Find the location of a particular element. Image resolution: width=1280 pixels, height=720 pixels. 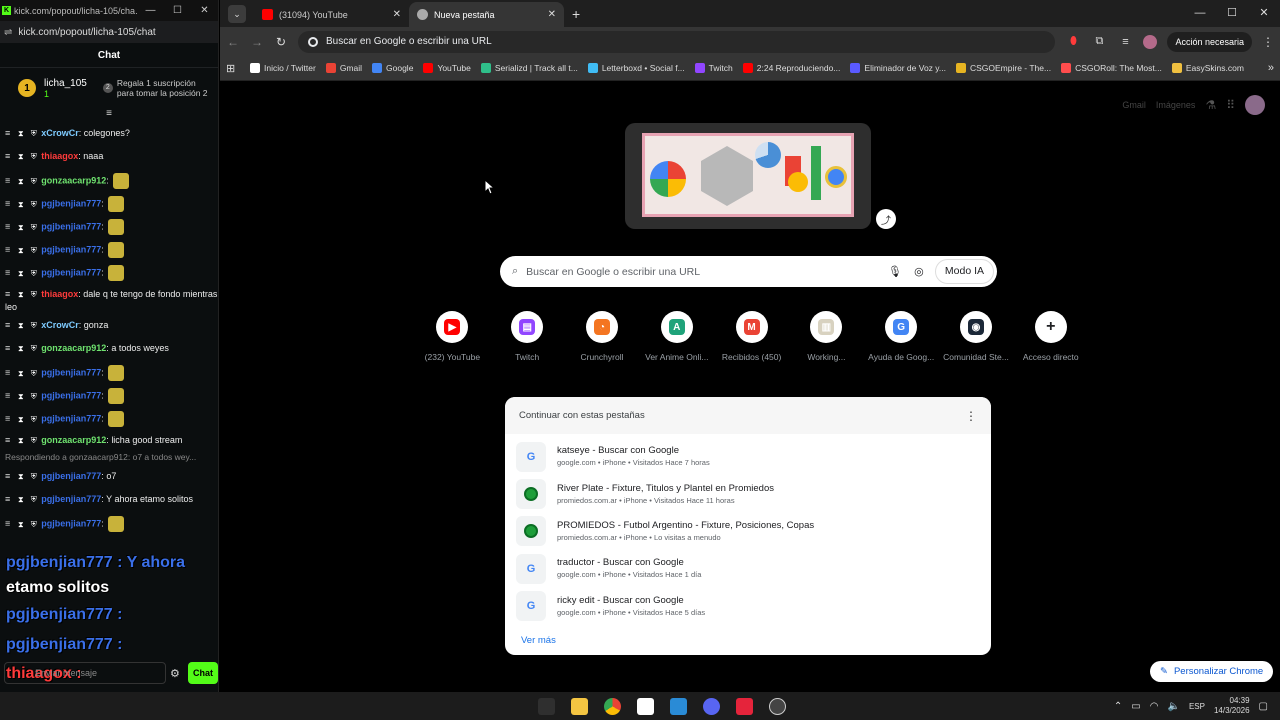

language-indicator: ESP is located at coordinates (1197, 706).